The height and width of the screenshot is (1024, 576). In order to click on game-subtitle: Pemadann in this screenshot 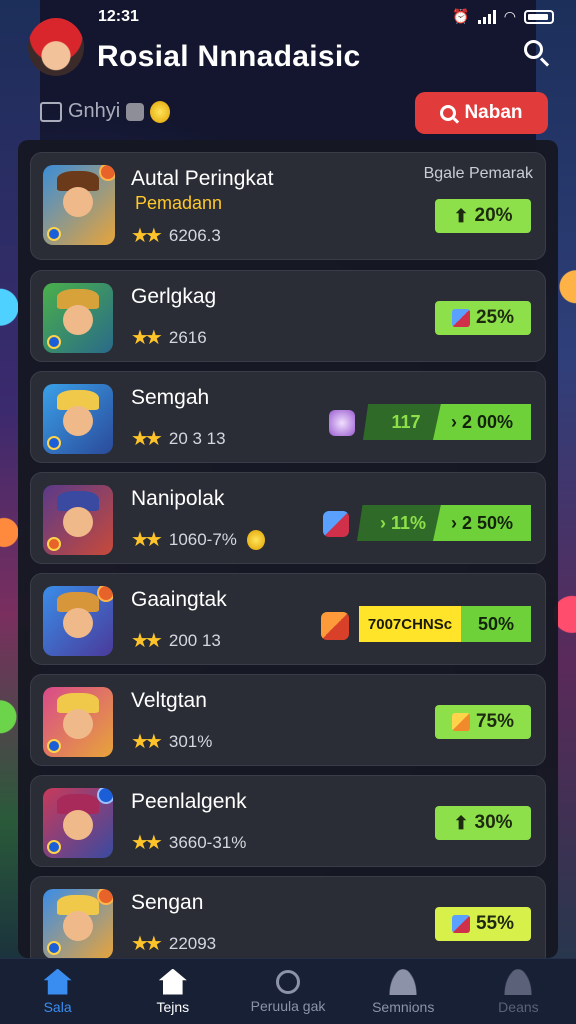, I will do `click(179, 203)`.